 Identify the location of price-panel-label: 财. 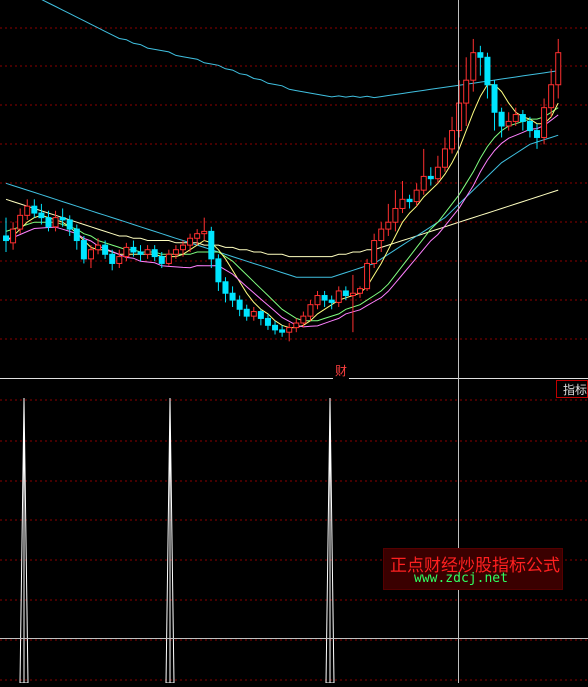
(341, 370).